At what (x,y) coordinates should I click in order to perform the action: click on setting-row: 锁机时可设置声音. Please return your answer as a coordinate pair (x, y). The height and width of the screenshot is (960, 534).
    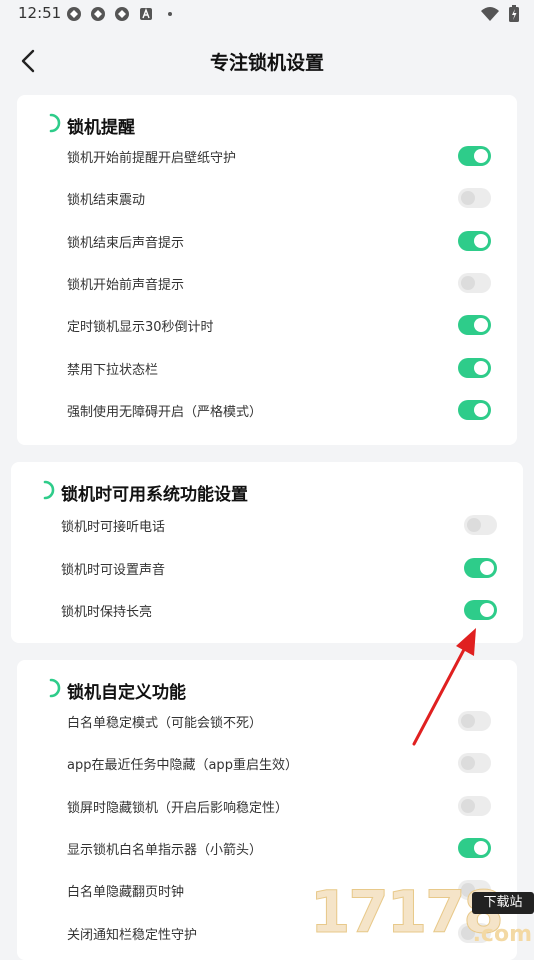
    Looking at the image, I should click on (267, 570).